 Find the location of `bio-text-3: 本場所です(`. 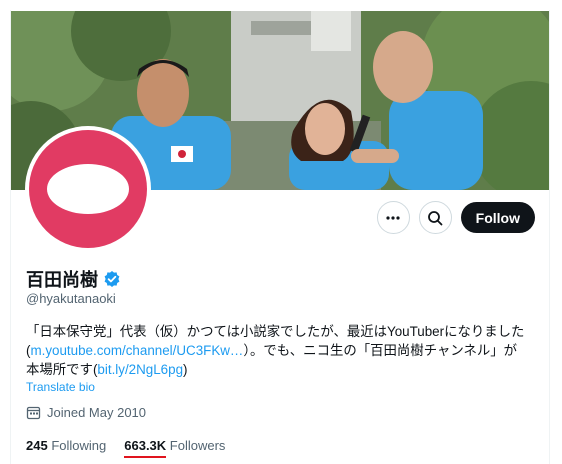

bio-text-3: 本場所です( is located at coordinates (62, 369).